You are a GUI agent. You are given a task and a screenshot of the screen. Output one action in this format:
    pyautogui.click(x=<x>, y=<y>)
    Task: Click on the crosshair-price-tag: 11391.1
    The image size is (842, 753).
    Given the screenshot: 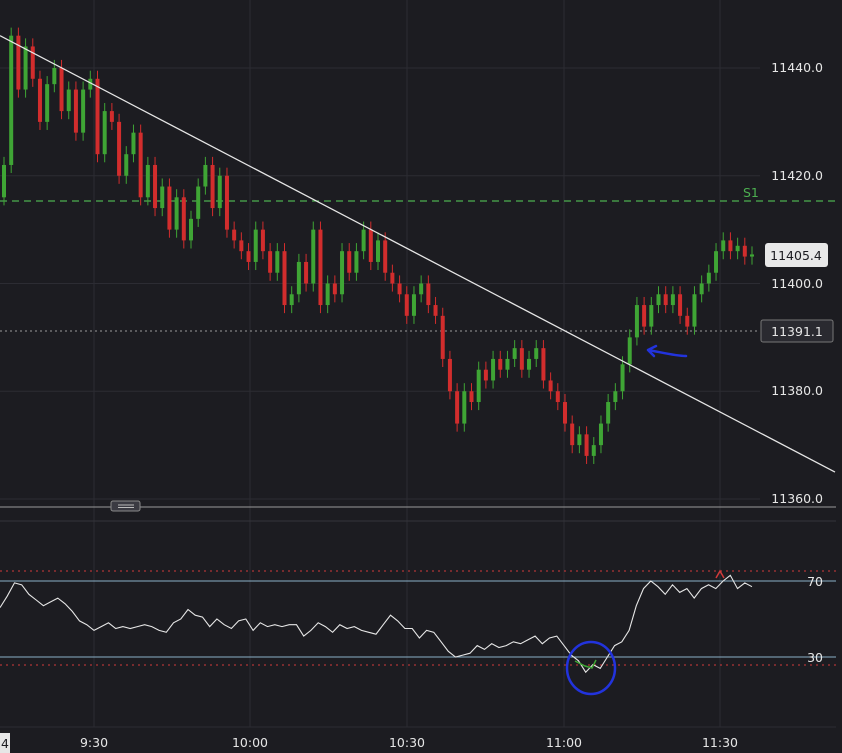 What is the action you would take?
    pyautogui.click(x=797, y=331)
    